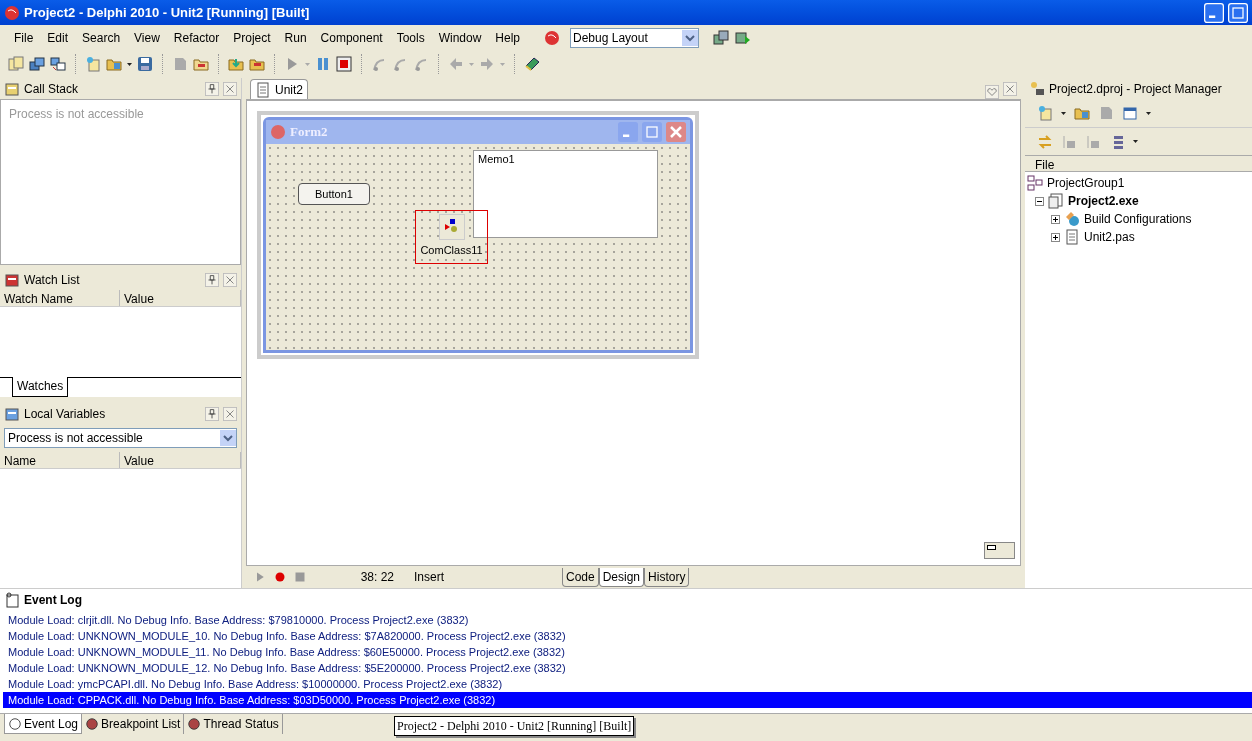  What do you see at coordinates (101, 37) in the screenshot?
I see `menu-item: Search` at bounding box center [101, 37].